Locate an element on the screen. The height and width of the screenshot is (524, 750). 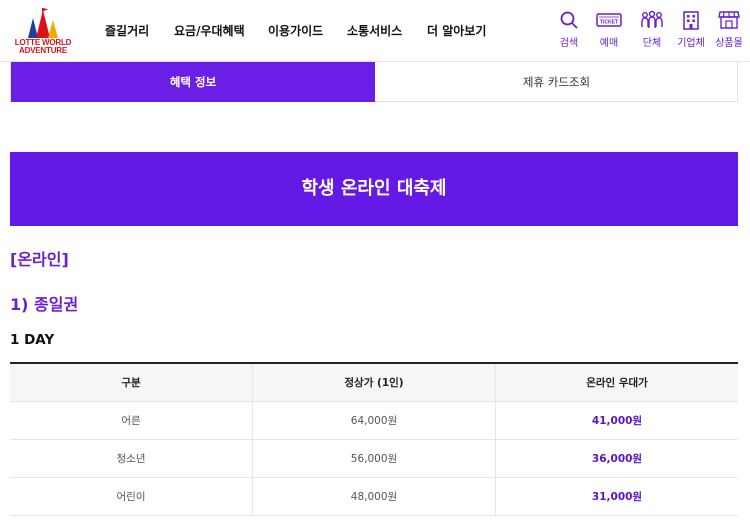
nav-item-more: 더 알아보기 is located at coordinates (456, 30).